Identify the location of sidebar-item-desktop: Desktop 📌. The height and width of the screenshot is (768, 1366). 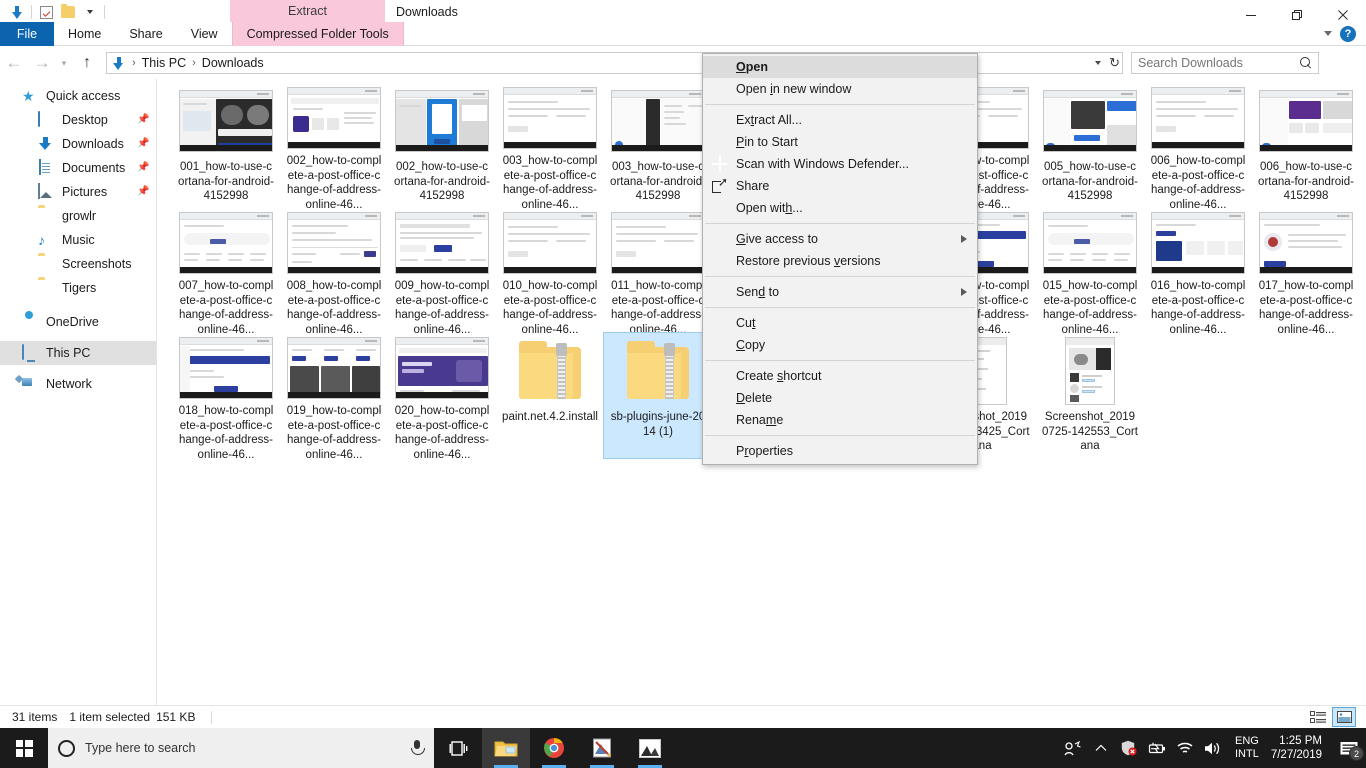
(78, 120).